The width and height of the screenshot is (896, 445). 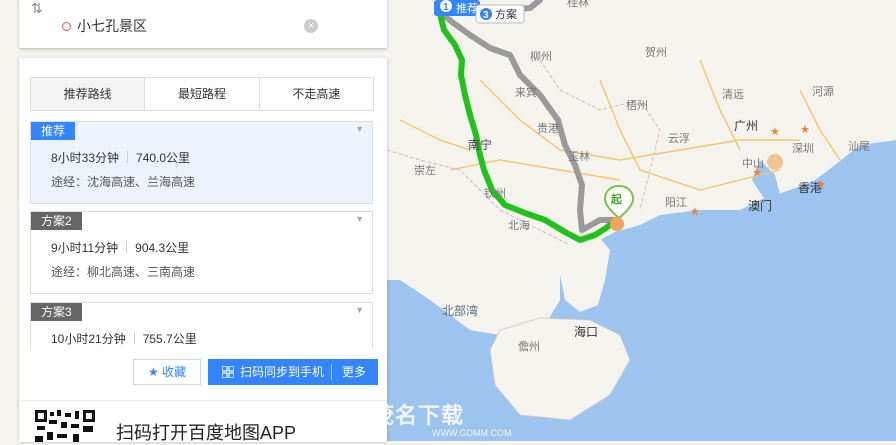 I want to click on city-label: 贺州, so click(x=656, y=52).